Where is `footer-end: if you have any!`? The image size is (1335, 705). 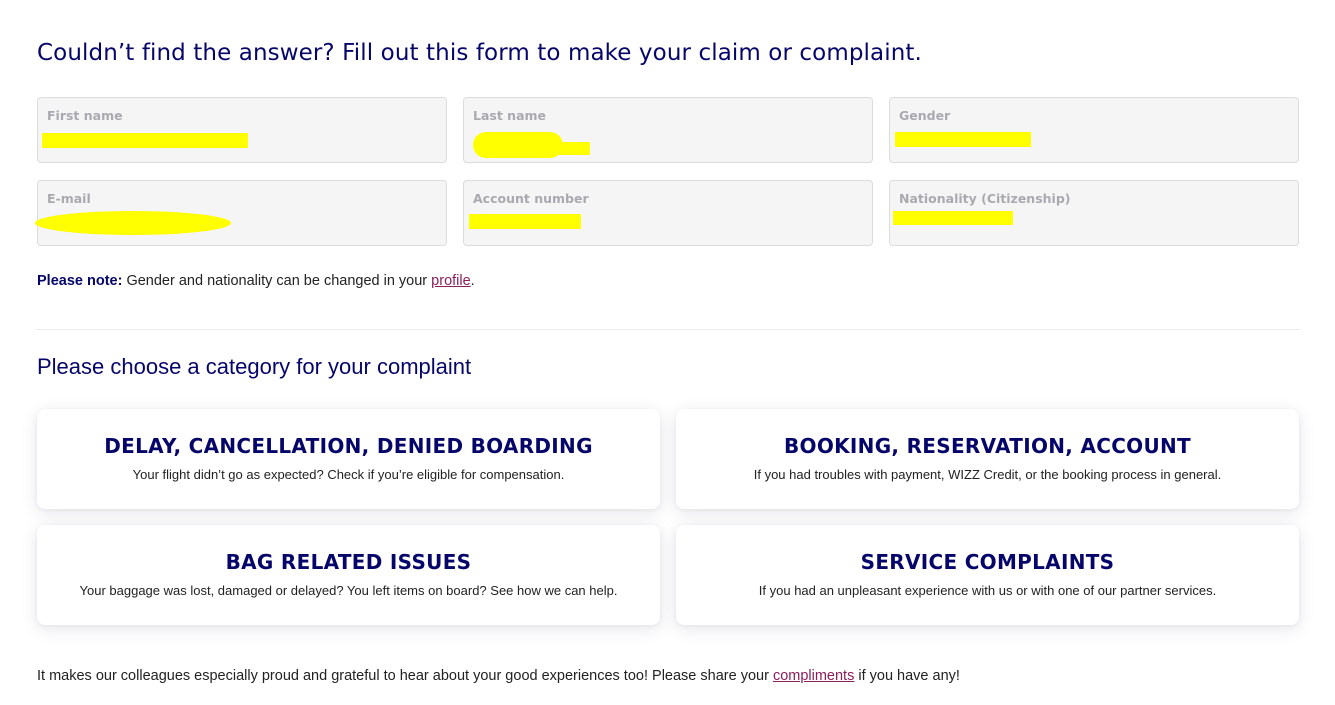 footer-end: if you have any! is located at coordinates (907, 676).